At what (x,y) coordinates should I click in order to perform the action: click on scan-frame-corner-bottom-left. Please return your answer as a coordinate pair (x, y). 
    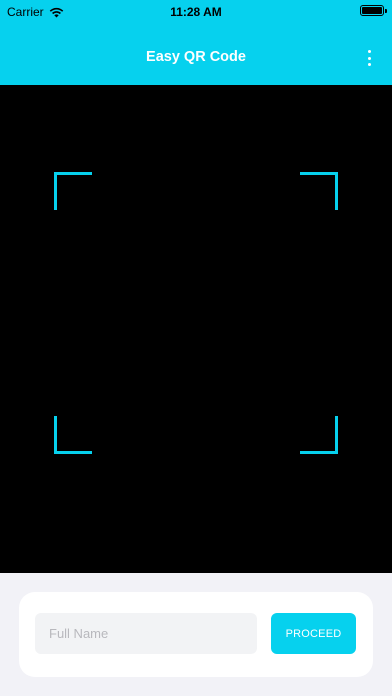
    Looking at the image, I should click on (73, 435).